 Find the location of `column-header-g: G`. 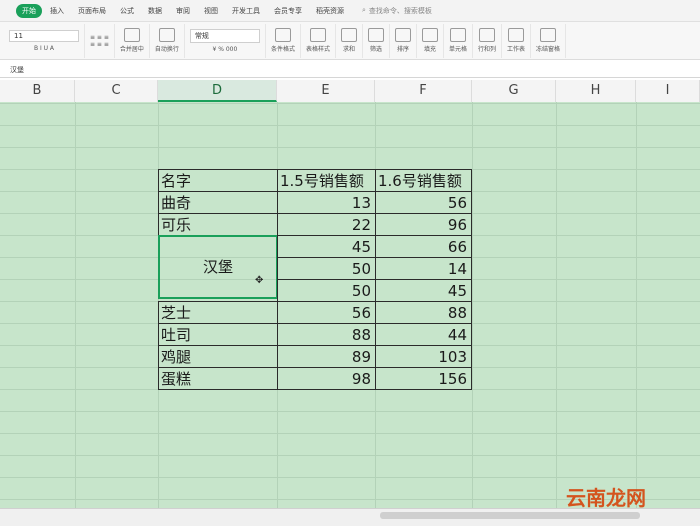

column-header-g: G is located at coordinates (514, 91).